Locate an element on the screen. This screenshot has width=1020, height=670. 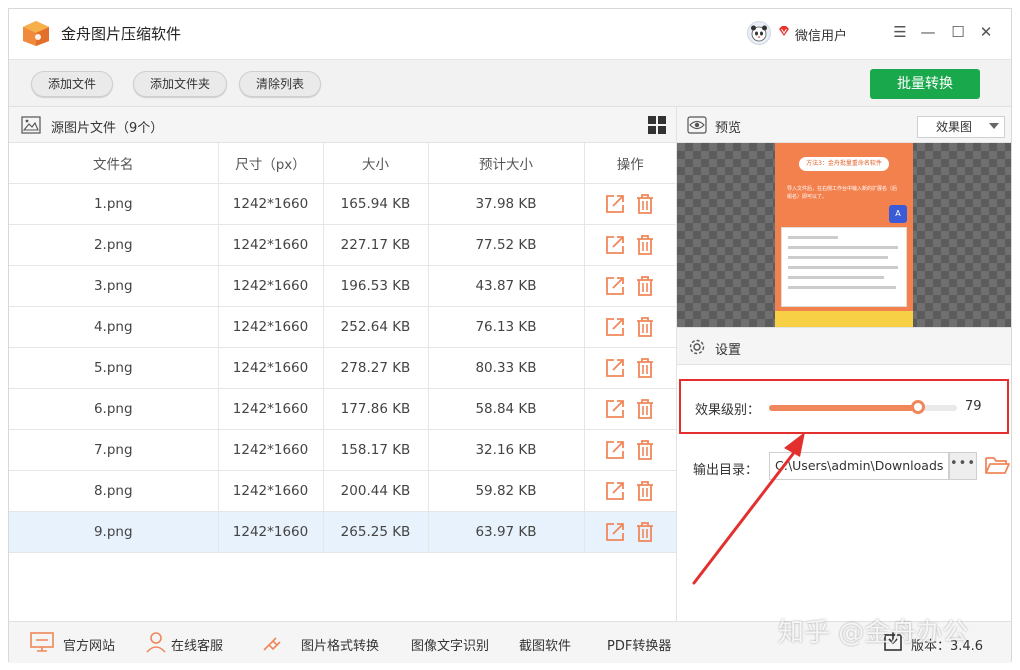
table-header-row: 文件名 尺寸（px） 大小 预计大小 操作 is located at coordinates (342, 163).